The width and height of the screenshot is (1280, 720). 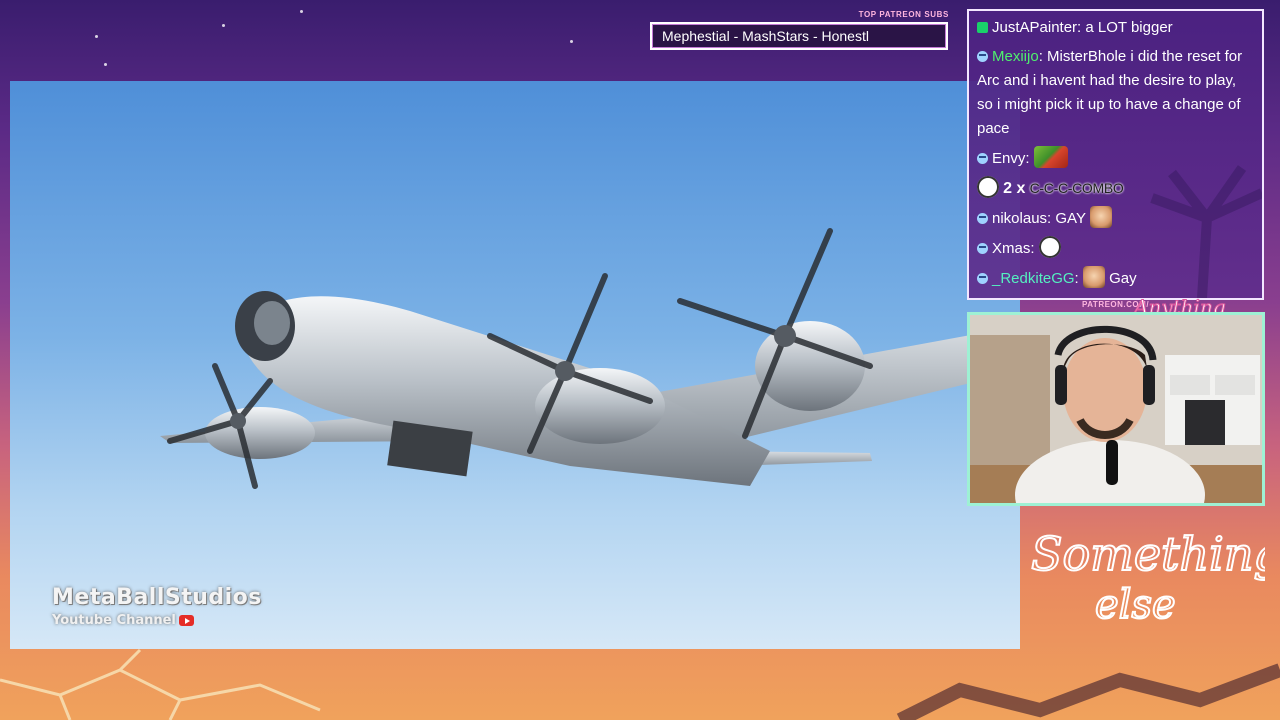 What do you see at coordinates (1115, 218) in the screenshot?
I see `chat-message: nikolaus: GAY` at bounding box center [1115, 218].